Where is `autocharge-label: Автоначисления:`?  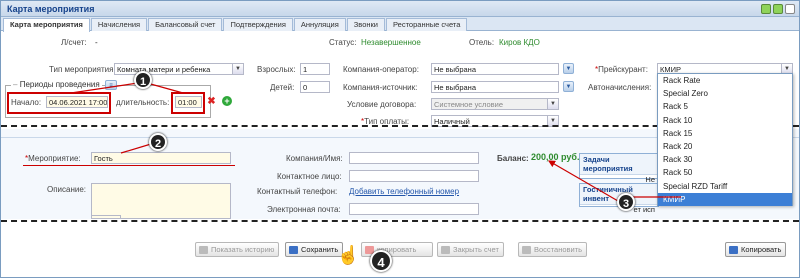
autocharge-label: Автоначисления: is located at coordinates (620, 87).